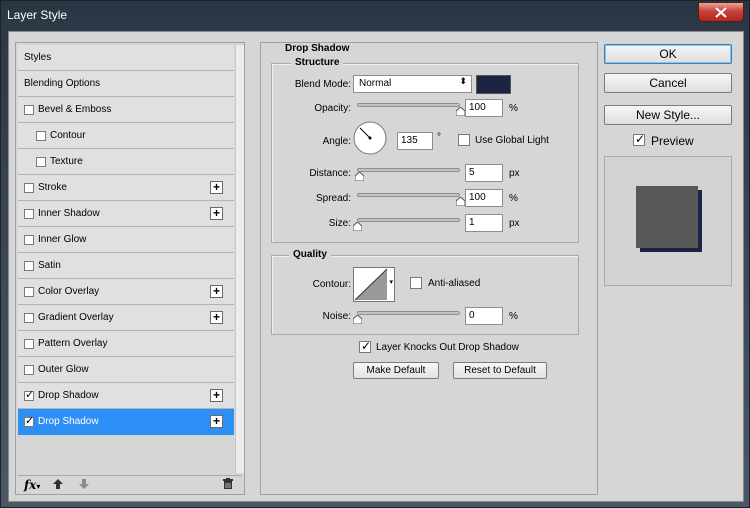 The image size is (750, 508). I want to click on angle-label: Angle:, so click(336, 141).